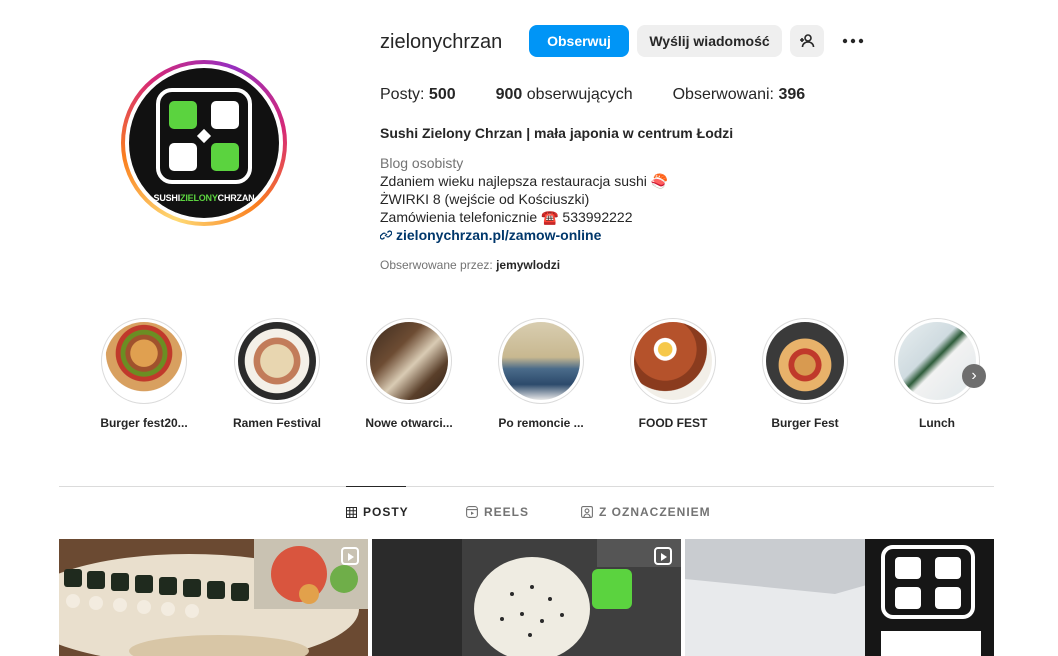 The width and height of the screenshot is (1058, 656). What do you see at coordinates (472, 512) in the screenshot?
I see `reels-icon` at bounding box center [472, 512].